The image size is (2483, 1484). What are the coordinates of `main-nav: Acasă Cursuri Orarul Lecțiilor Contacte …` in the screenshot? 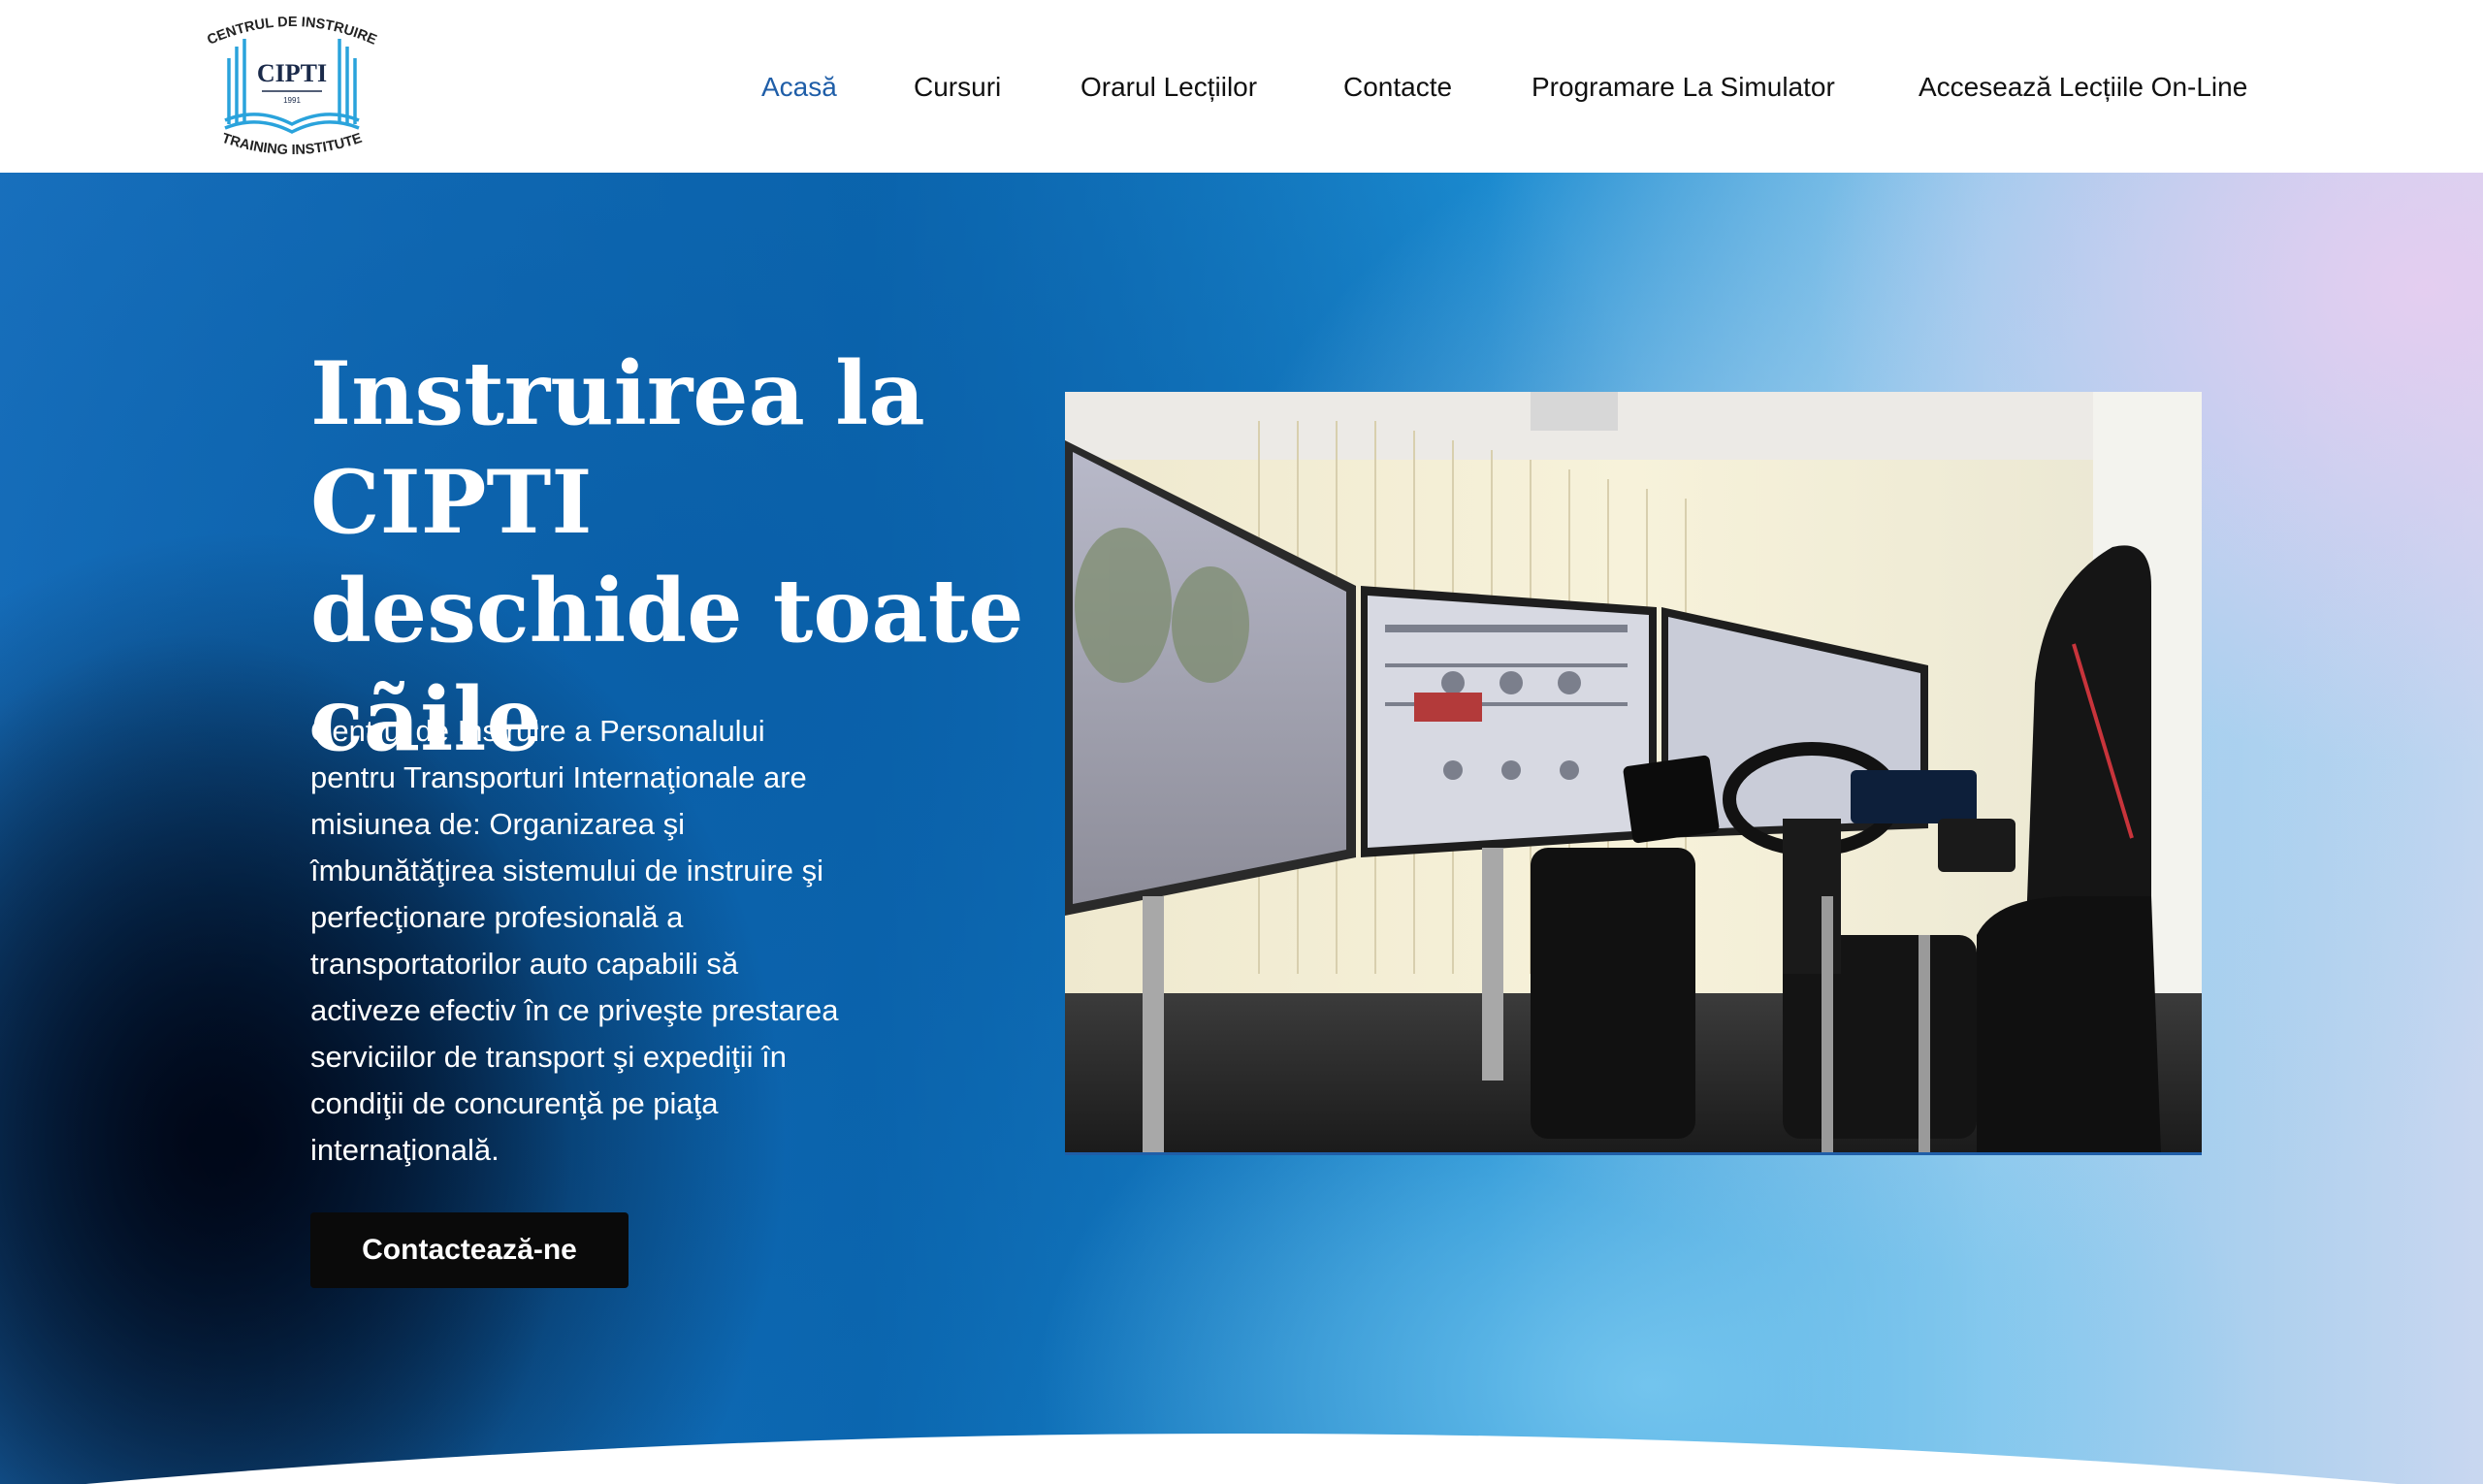 It's located at (1242, 87).